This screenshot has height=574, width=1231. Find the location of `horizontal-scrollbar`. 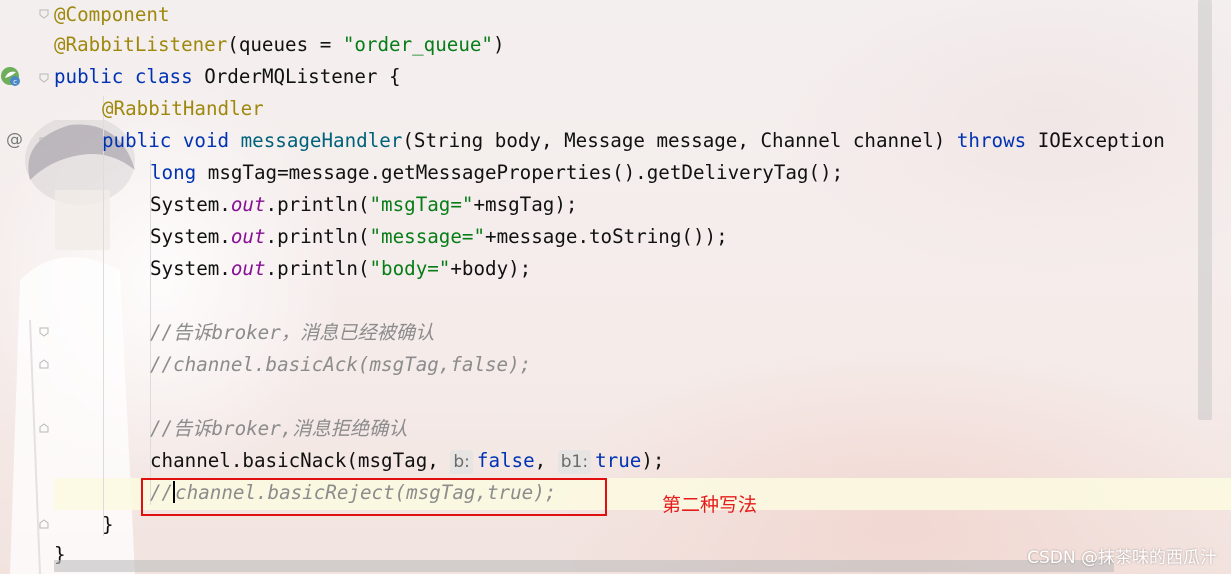

horizontal-scrollbar is located at coordinates (584, 566).